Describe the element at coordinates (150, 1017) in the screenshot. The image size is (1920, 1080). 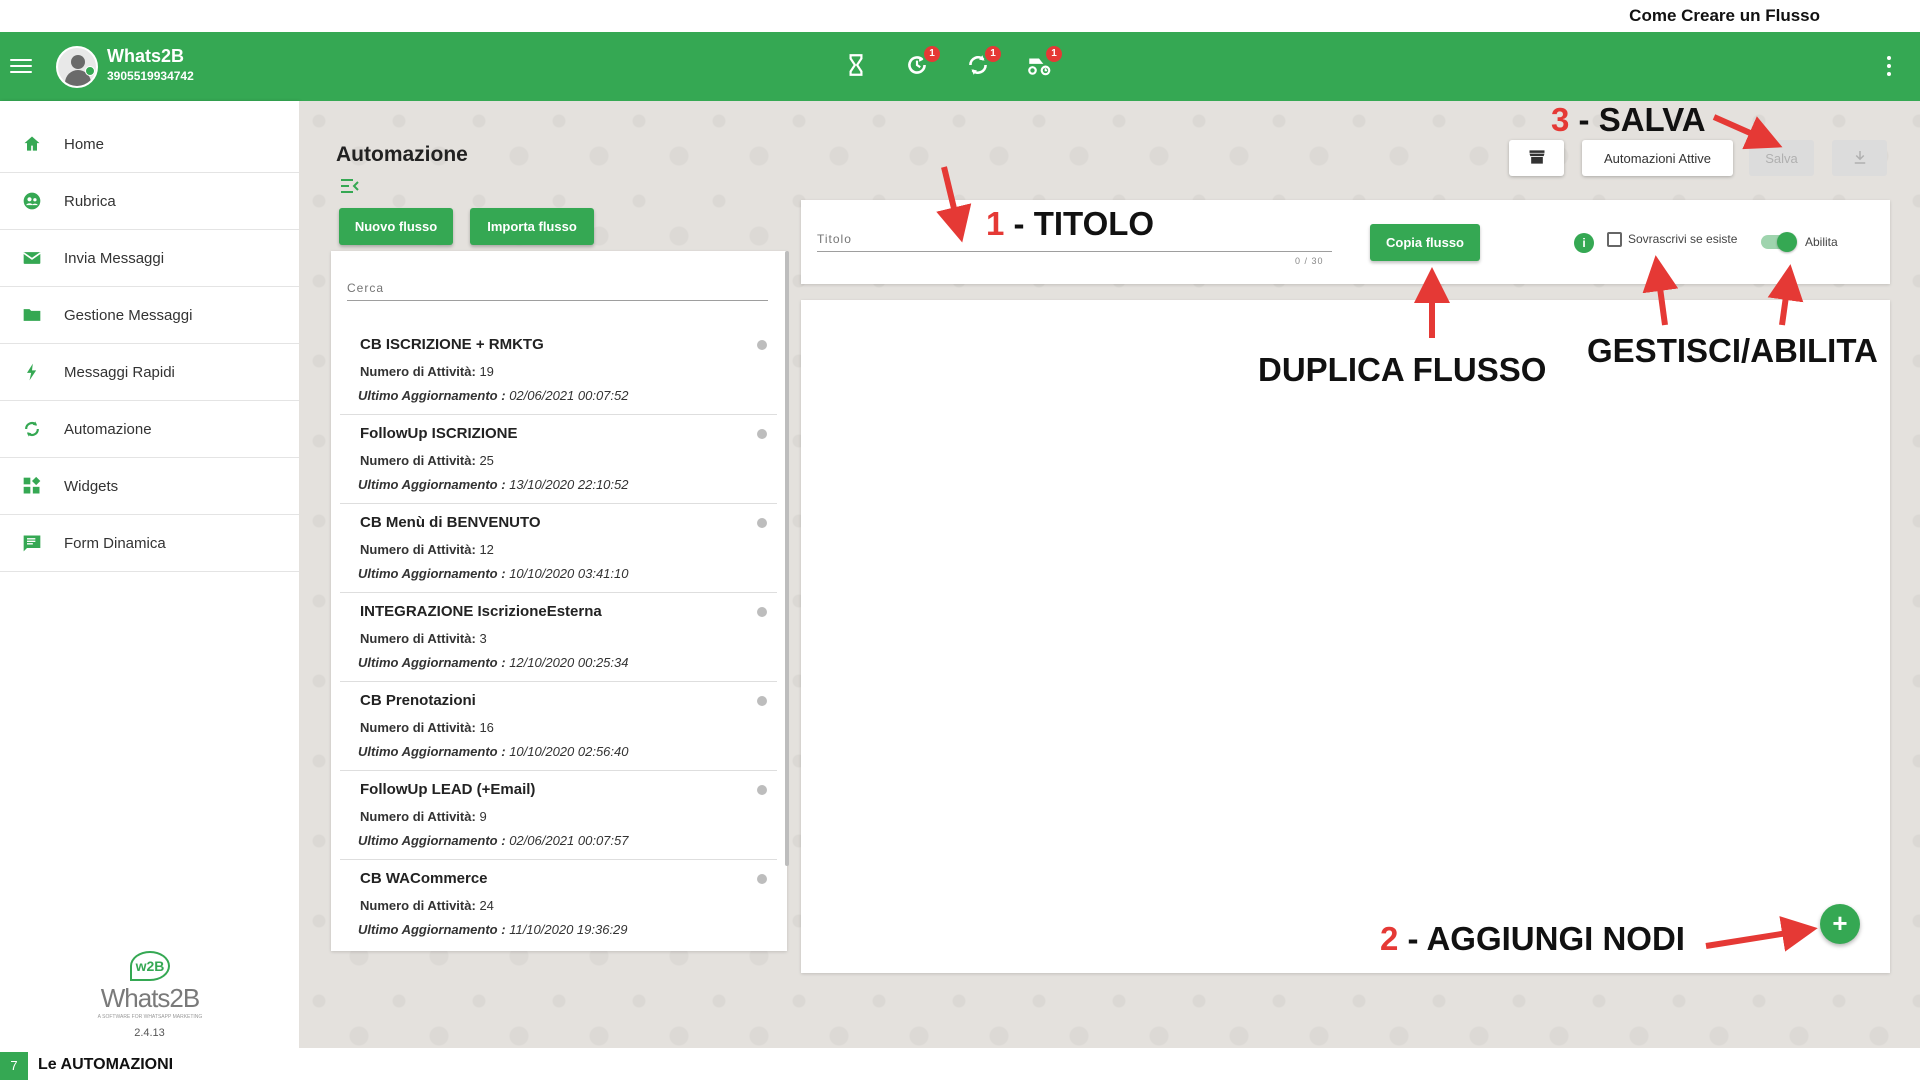
I see `logo-tagline: A SOFTWARE FOR WHATSAPP MARKETING` at that location.